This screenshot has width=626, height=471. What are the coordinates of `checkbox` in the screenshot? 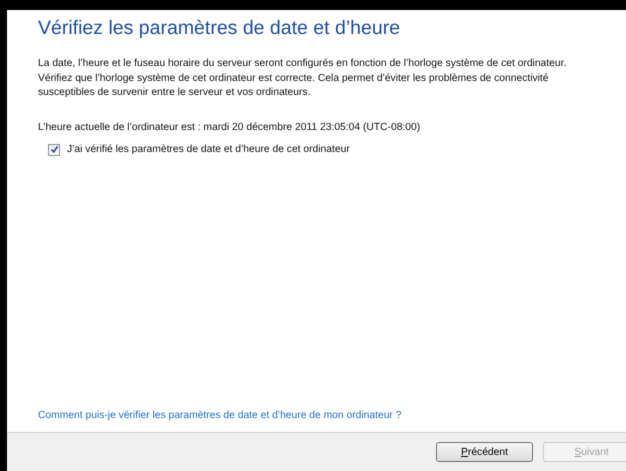 It's located at (54, 150).